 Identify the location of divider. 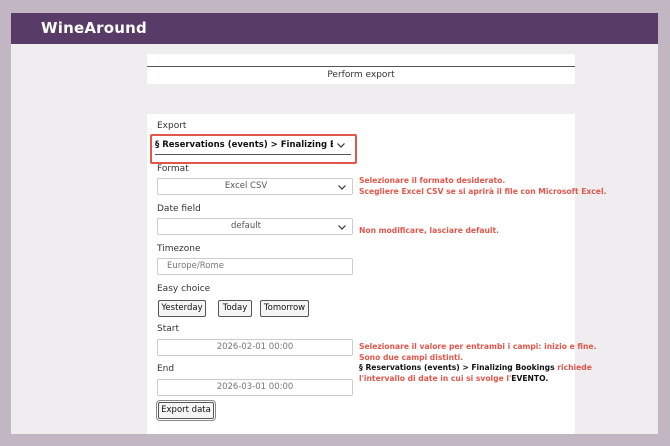
(361, 66).